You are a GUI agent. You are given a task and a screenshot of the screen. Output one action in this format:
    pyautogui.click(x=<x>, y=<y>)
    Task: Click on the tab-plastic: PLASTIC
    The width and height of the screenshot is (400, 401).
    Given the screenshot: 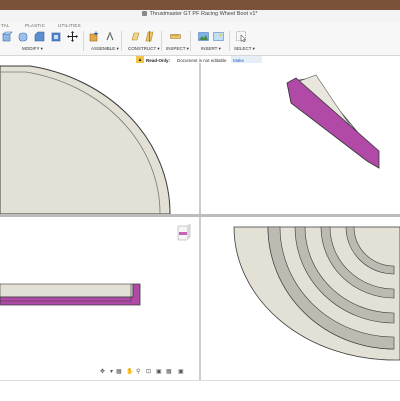 What is the action you would take?
    pyautogui.click(x=35, y=25)
    